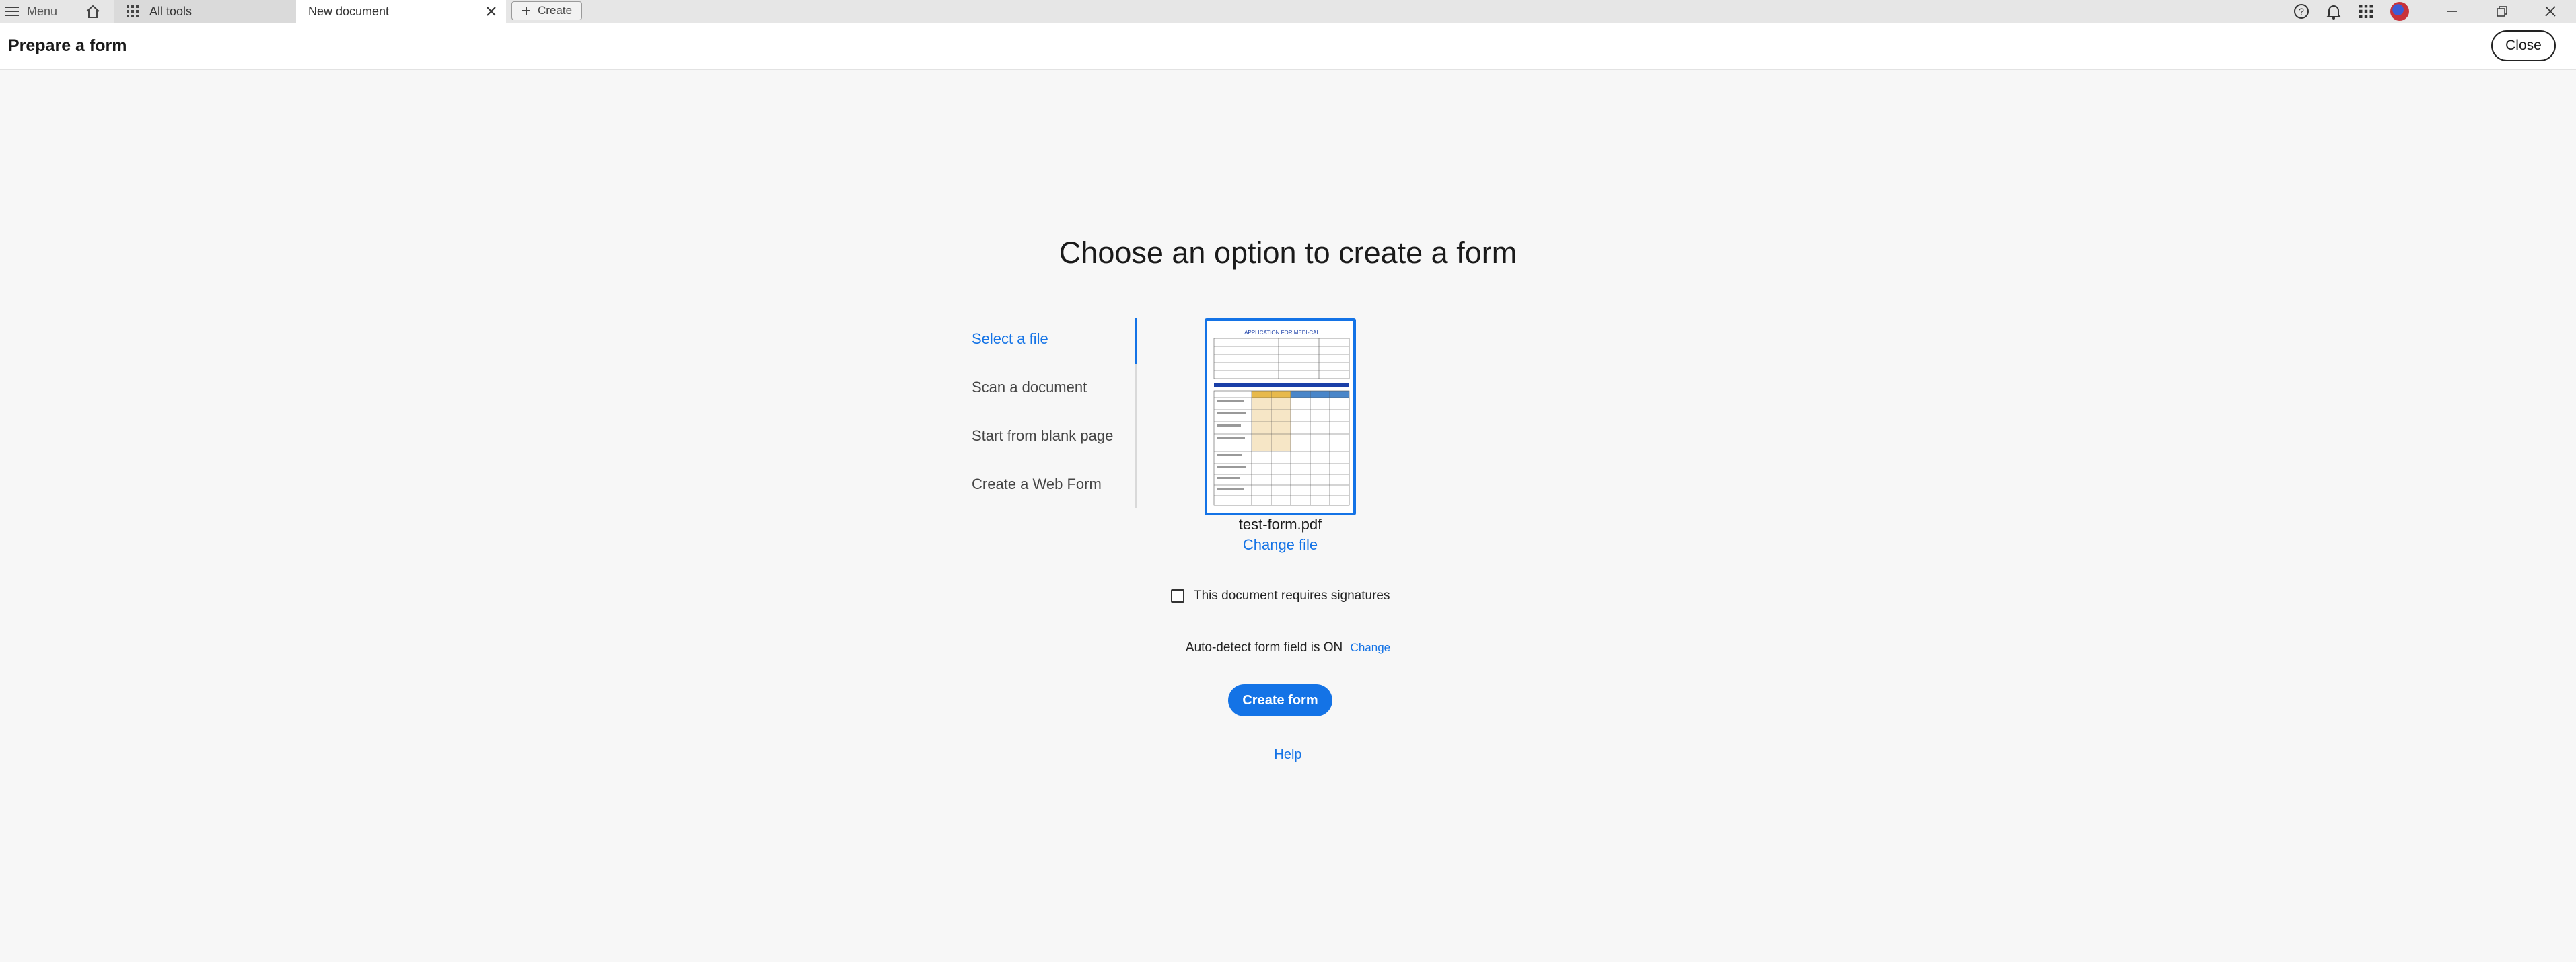  I want to click on auto-detect-row: Auto-detect form field is ON Change, so click(1288, 647).